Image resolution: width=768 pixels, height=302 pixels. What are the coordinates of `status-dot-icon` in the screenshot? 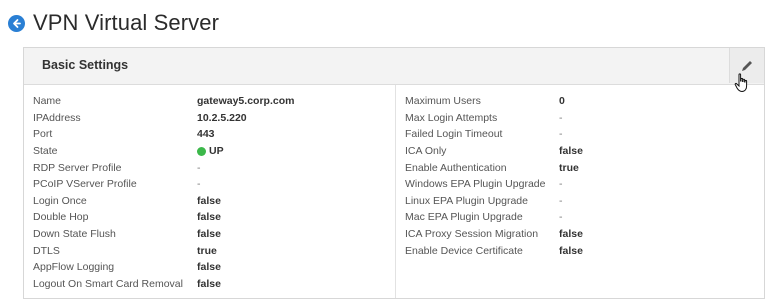 It's located at (201, 151).